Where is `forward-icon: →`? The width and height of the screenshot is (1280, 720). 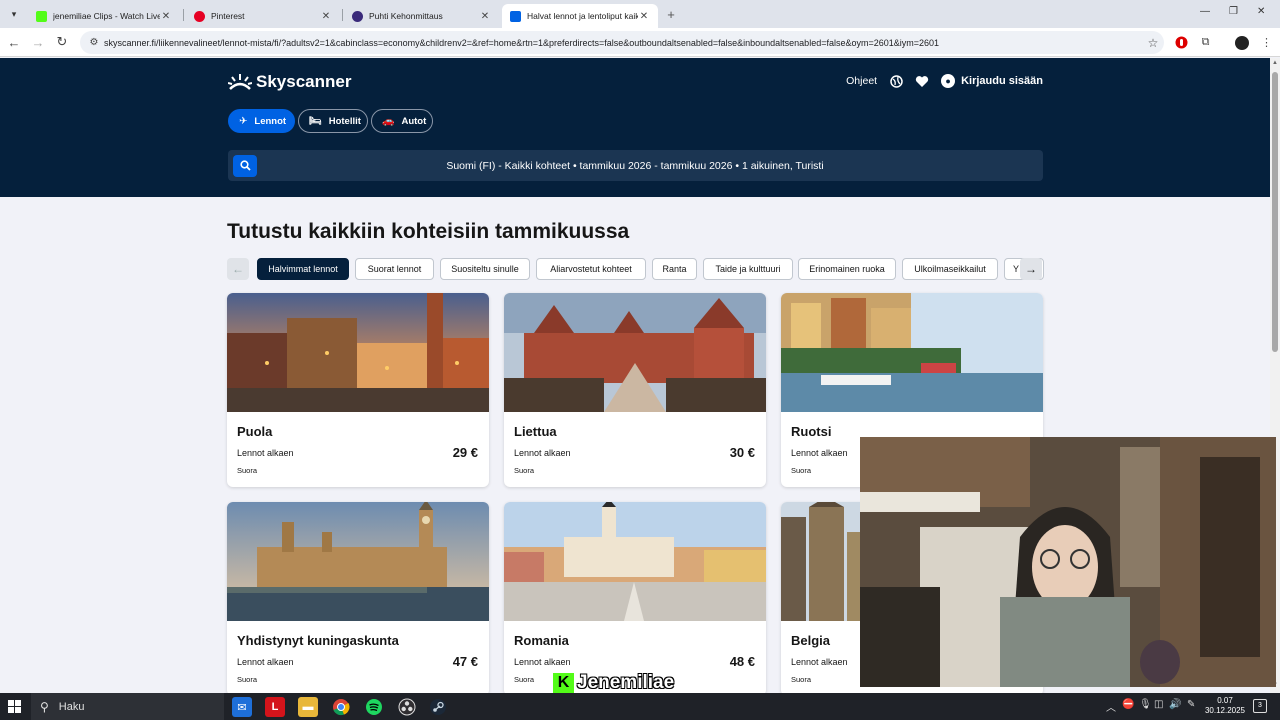 forward-icon: → is located at coordinates (38, 42).